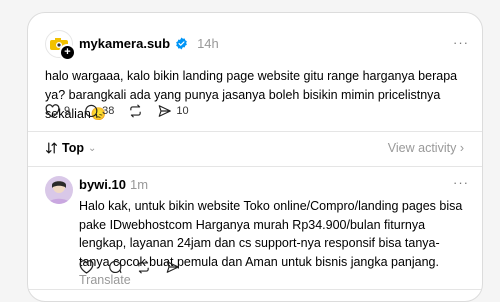 This screenshot has height=302, width=500. Describe the element at coordinates (182, 111) in the screenshot. I see `share-count: 10` at that location.